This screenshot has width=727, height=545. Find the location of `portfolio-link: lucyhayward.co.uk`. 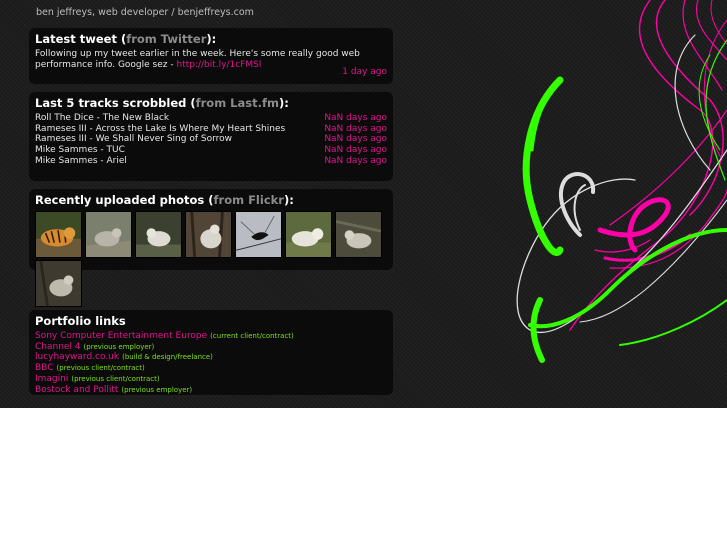

portfolio-link: lucyhayward.co.uk is located at coordinates (77, 357).